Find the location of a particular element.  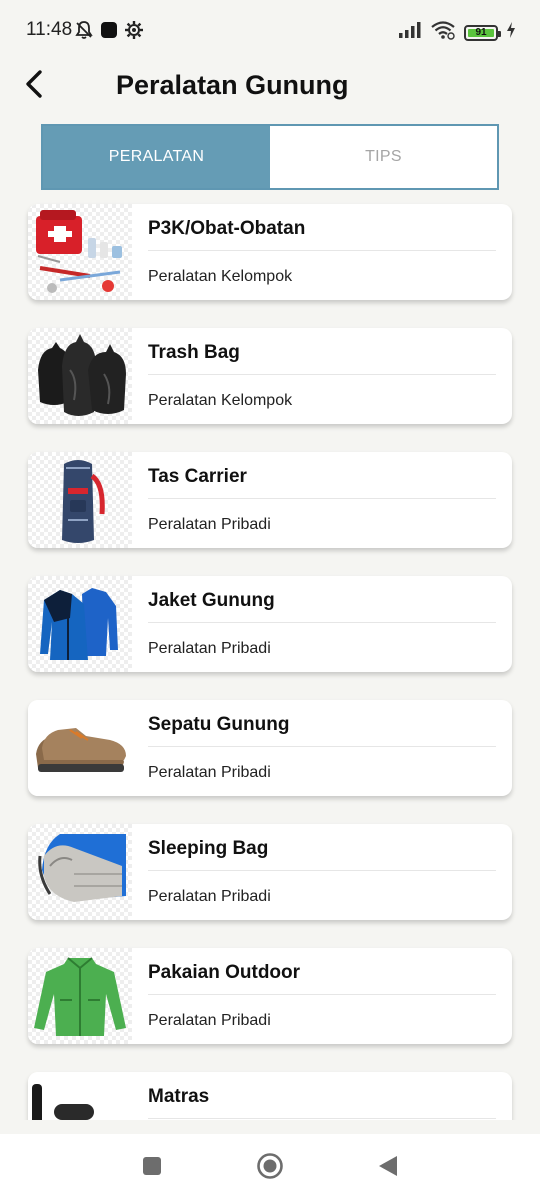

sleeping-bag-icon is located at coordinates (80, 872).